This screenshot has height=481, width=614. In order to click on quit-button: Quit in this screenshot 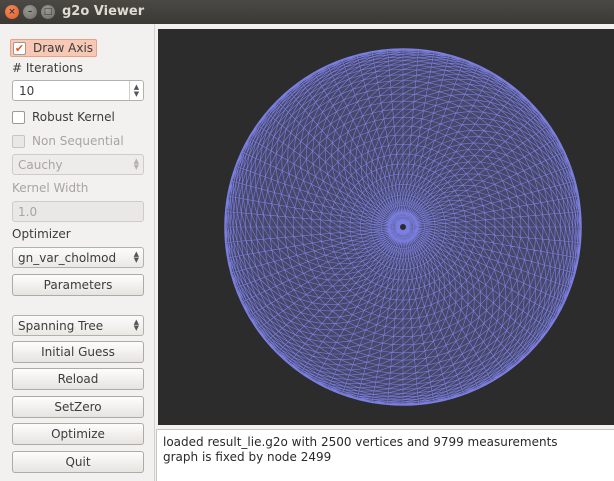, I will do `click(78, 462)`.